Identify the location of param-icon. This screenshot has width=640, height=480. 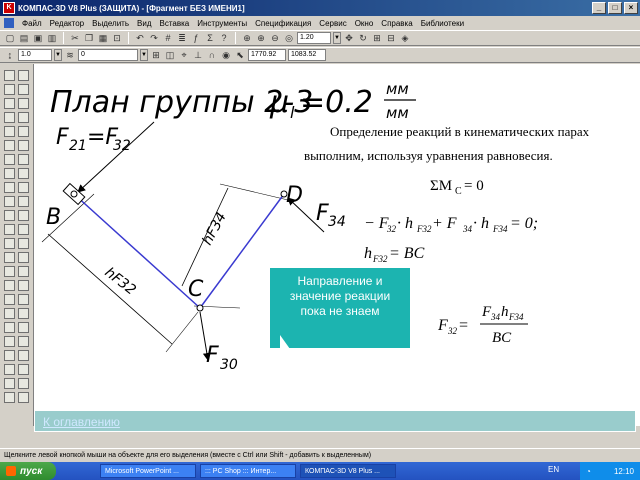
(9, 257).